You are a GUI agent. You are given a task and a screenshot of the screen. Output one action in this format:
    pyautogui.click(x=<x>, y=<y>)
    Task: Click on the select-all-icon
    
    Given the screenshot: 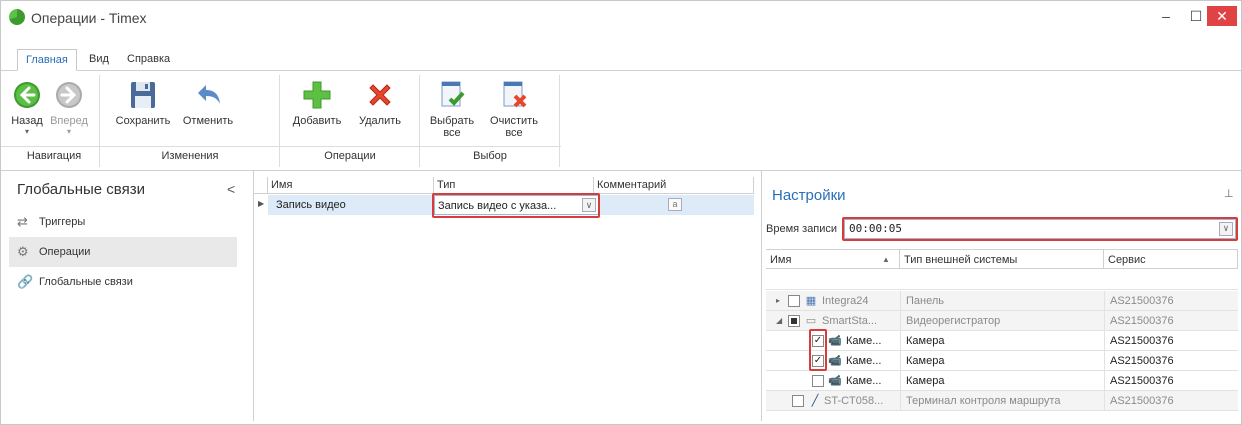 What is the action you would take?
    pyautogui.click(x=453, y=94)
    